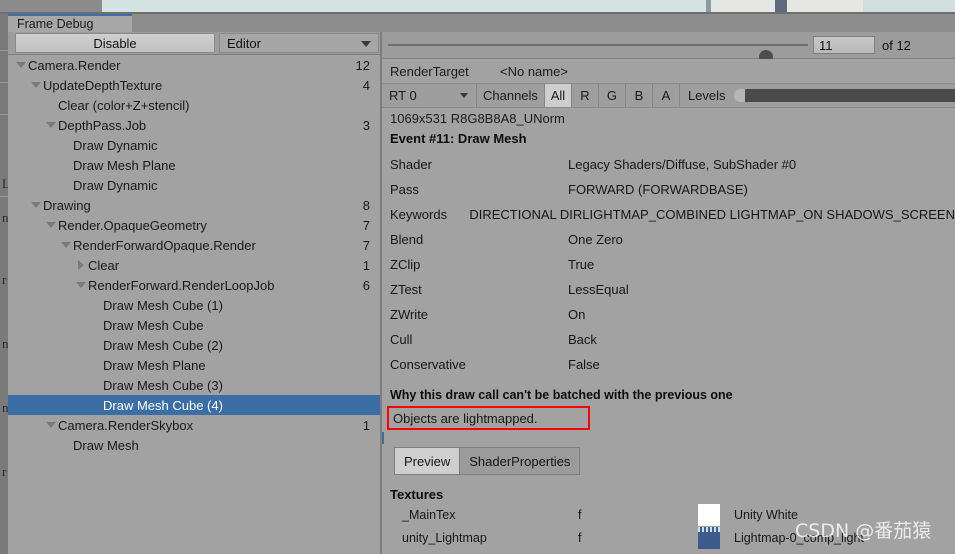  Describe the element at coordinates (739, 95) in the screenshot. I see `levels-slider-knob` at that location.